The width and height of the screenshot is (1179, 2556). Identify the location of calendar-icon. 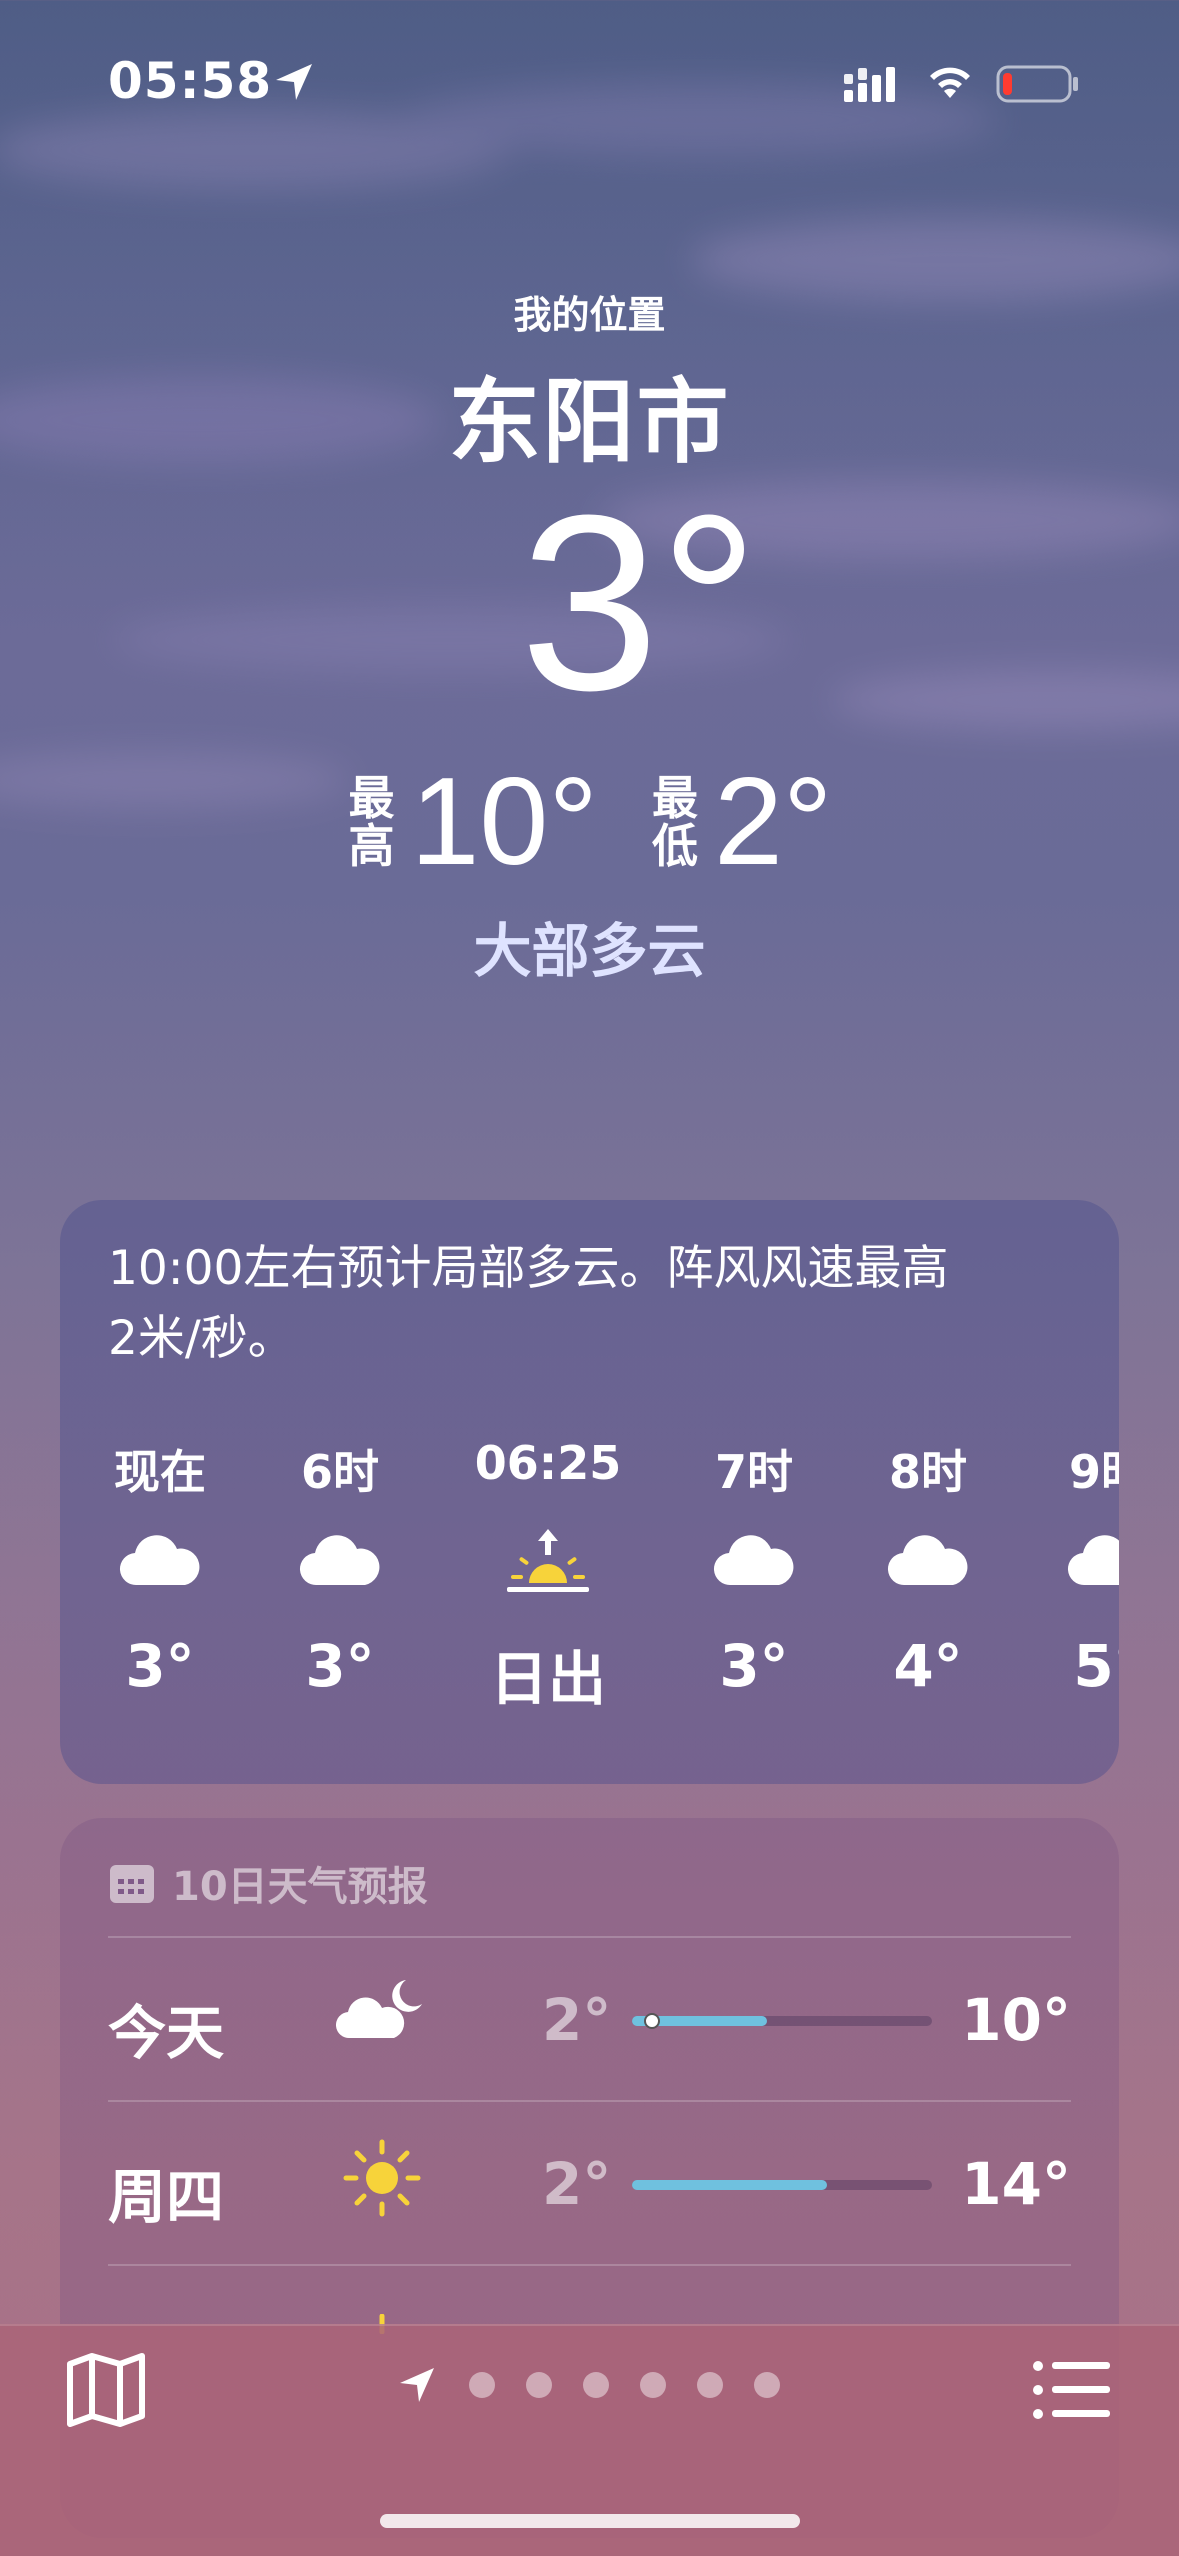
(132, 1884).